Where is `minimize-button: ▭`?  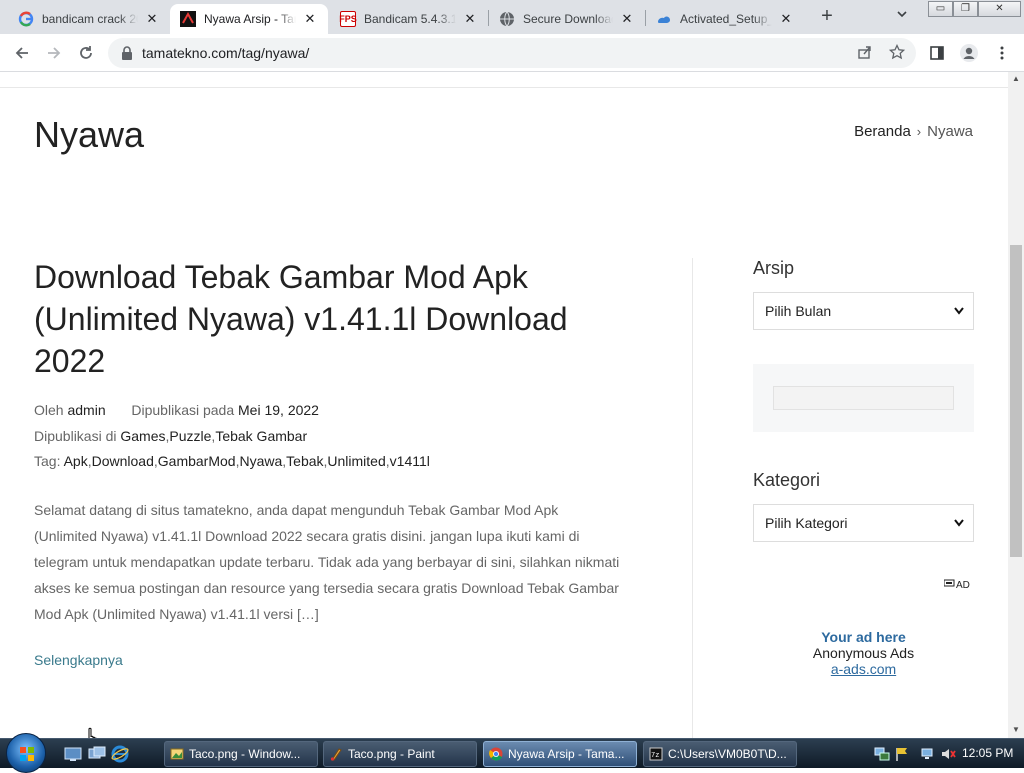 minimize-button: ▭ is located at coordinates (940, 9).